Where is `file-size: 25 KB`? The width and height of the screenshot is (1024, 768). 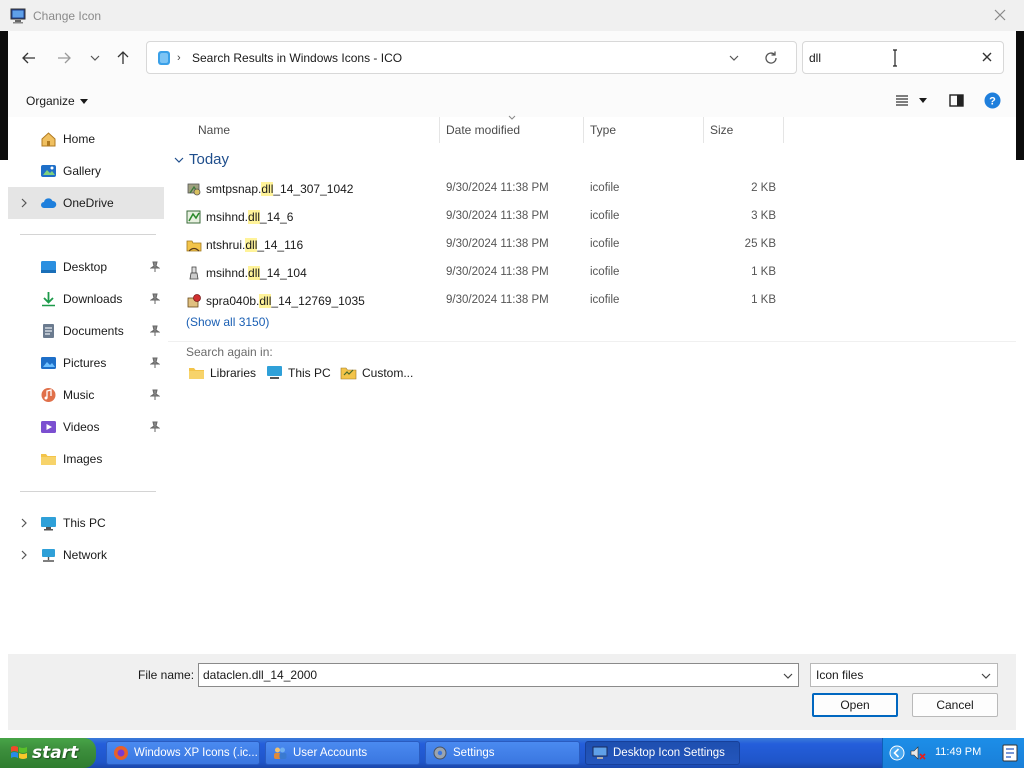 file-size: 25 KB is located at coordinates (760, 244).